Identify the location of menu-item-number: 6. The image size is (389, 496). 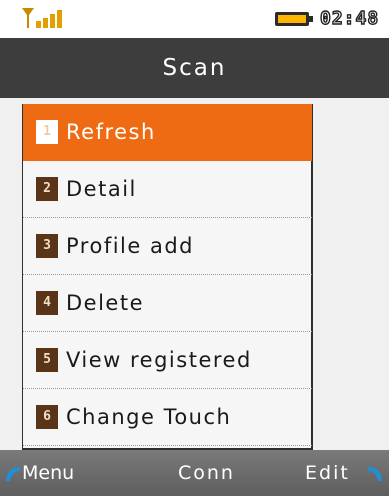
(47, 417).